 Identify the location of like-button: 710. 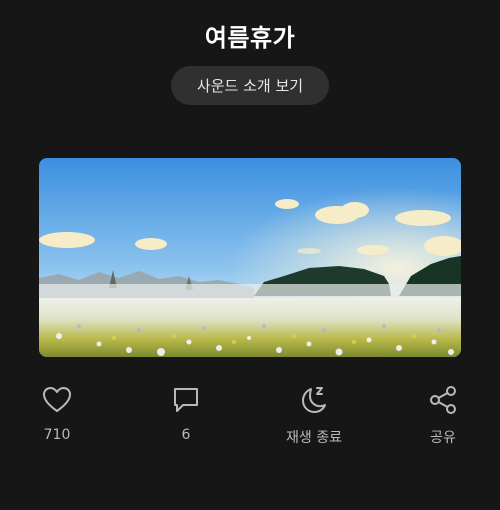
(57, 413).